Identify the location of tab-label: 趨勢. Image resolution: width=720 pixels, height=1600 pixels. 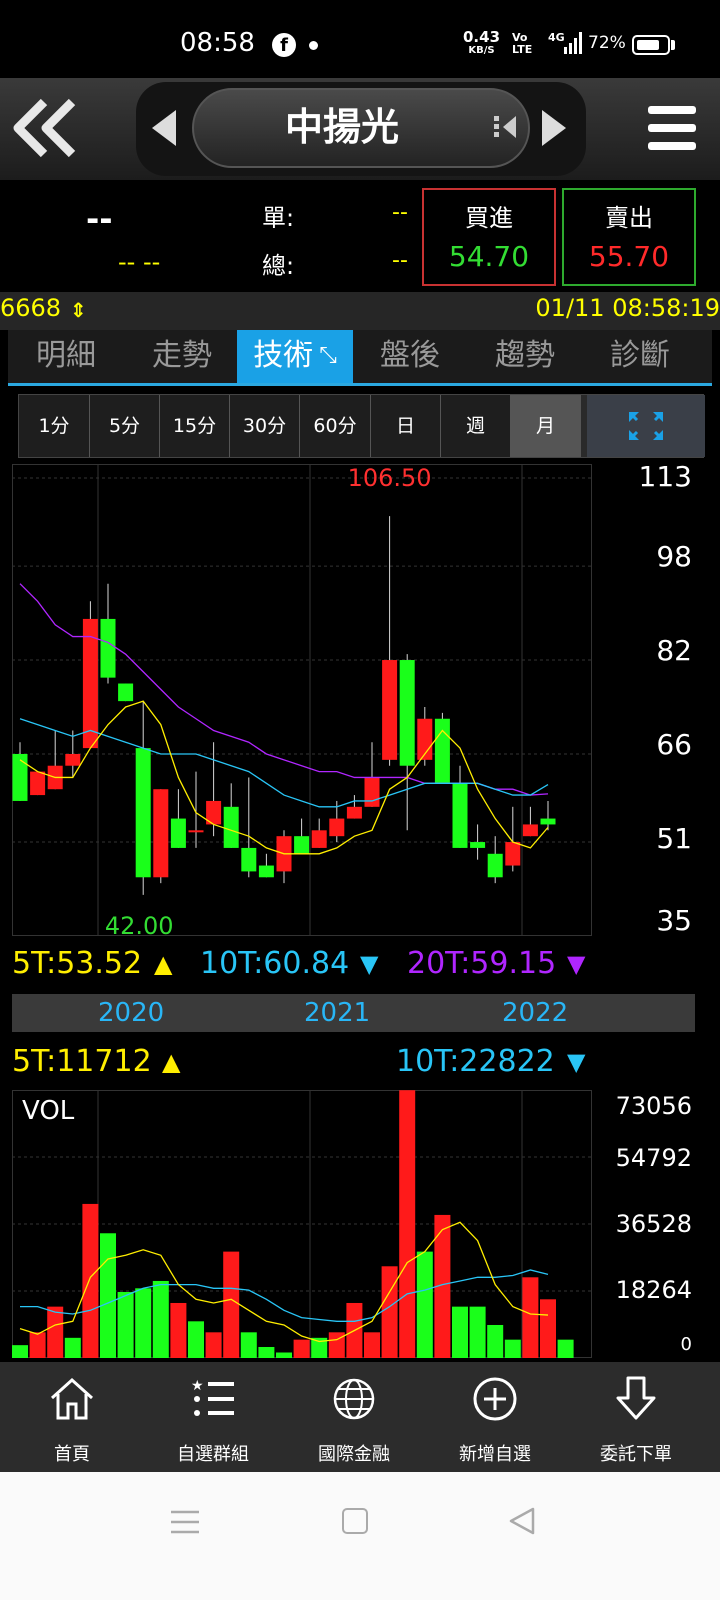
(525, 355).